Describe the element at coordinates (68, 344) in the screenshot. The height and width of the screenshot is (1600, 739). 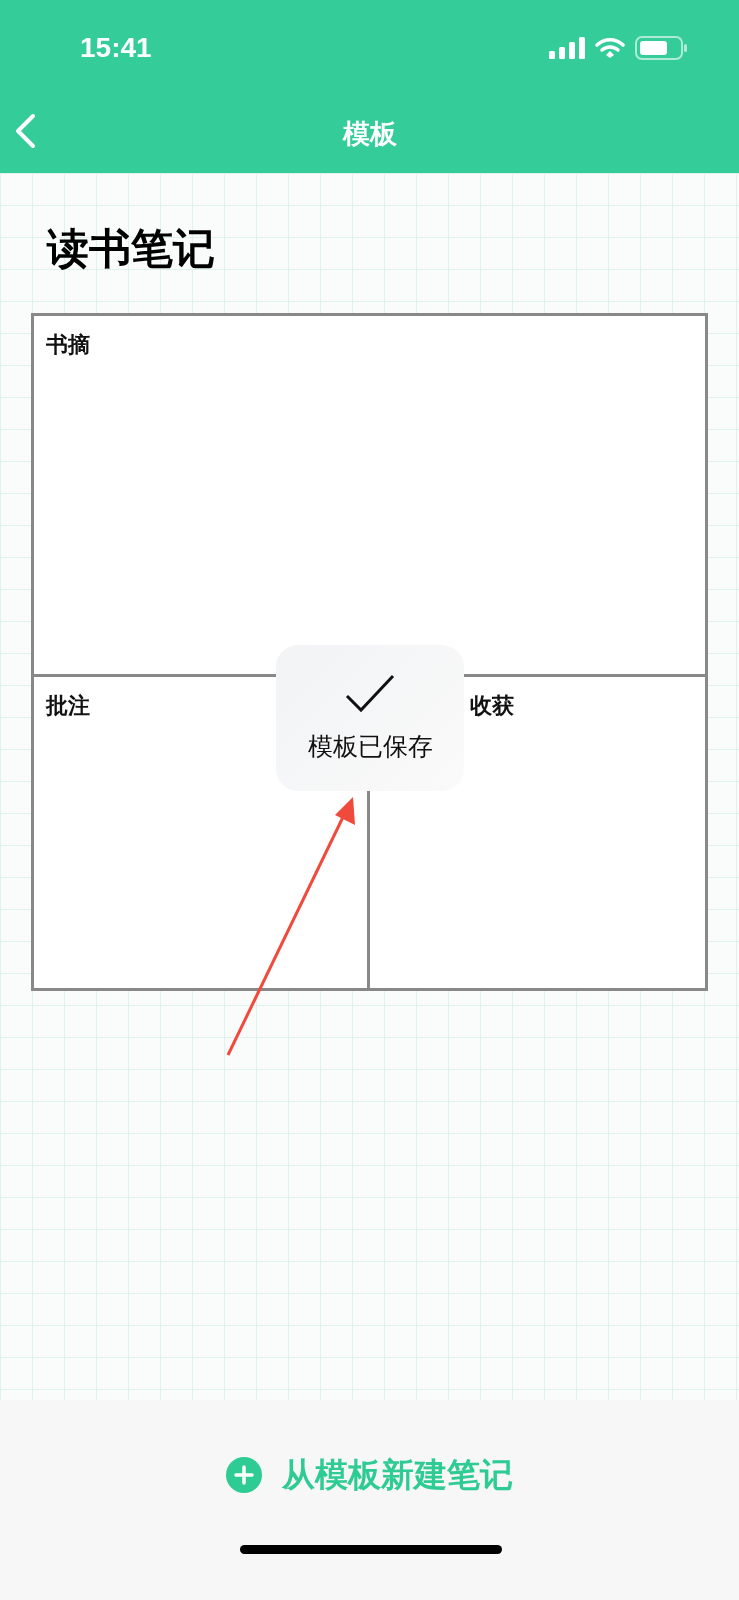
I see `section-label: 书摘` at that location.